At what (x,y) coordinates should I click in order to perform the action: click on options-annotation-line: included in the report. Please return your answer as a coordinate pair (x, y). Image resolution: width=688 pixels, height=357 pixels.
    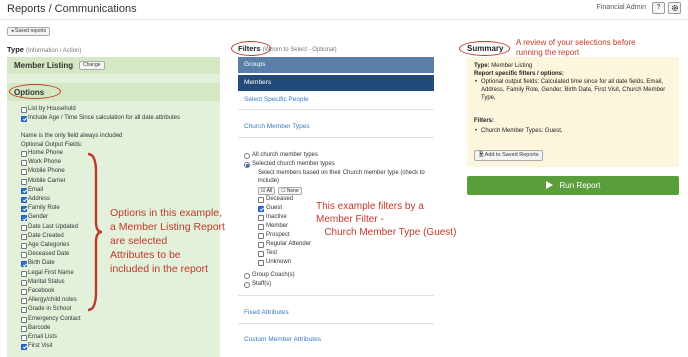
    Looking at the image, I should click on (159, 269).